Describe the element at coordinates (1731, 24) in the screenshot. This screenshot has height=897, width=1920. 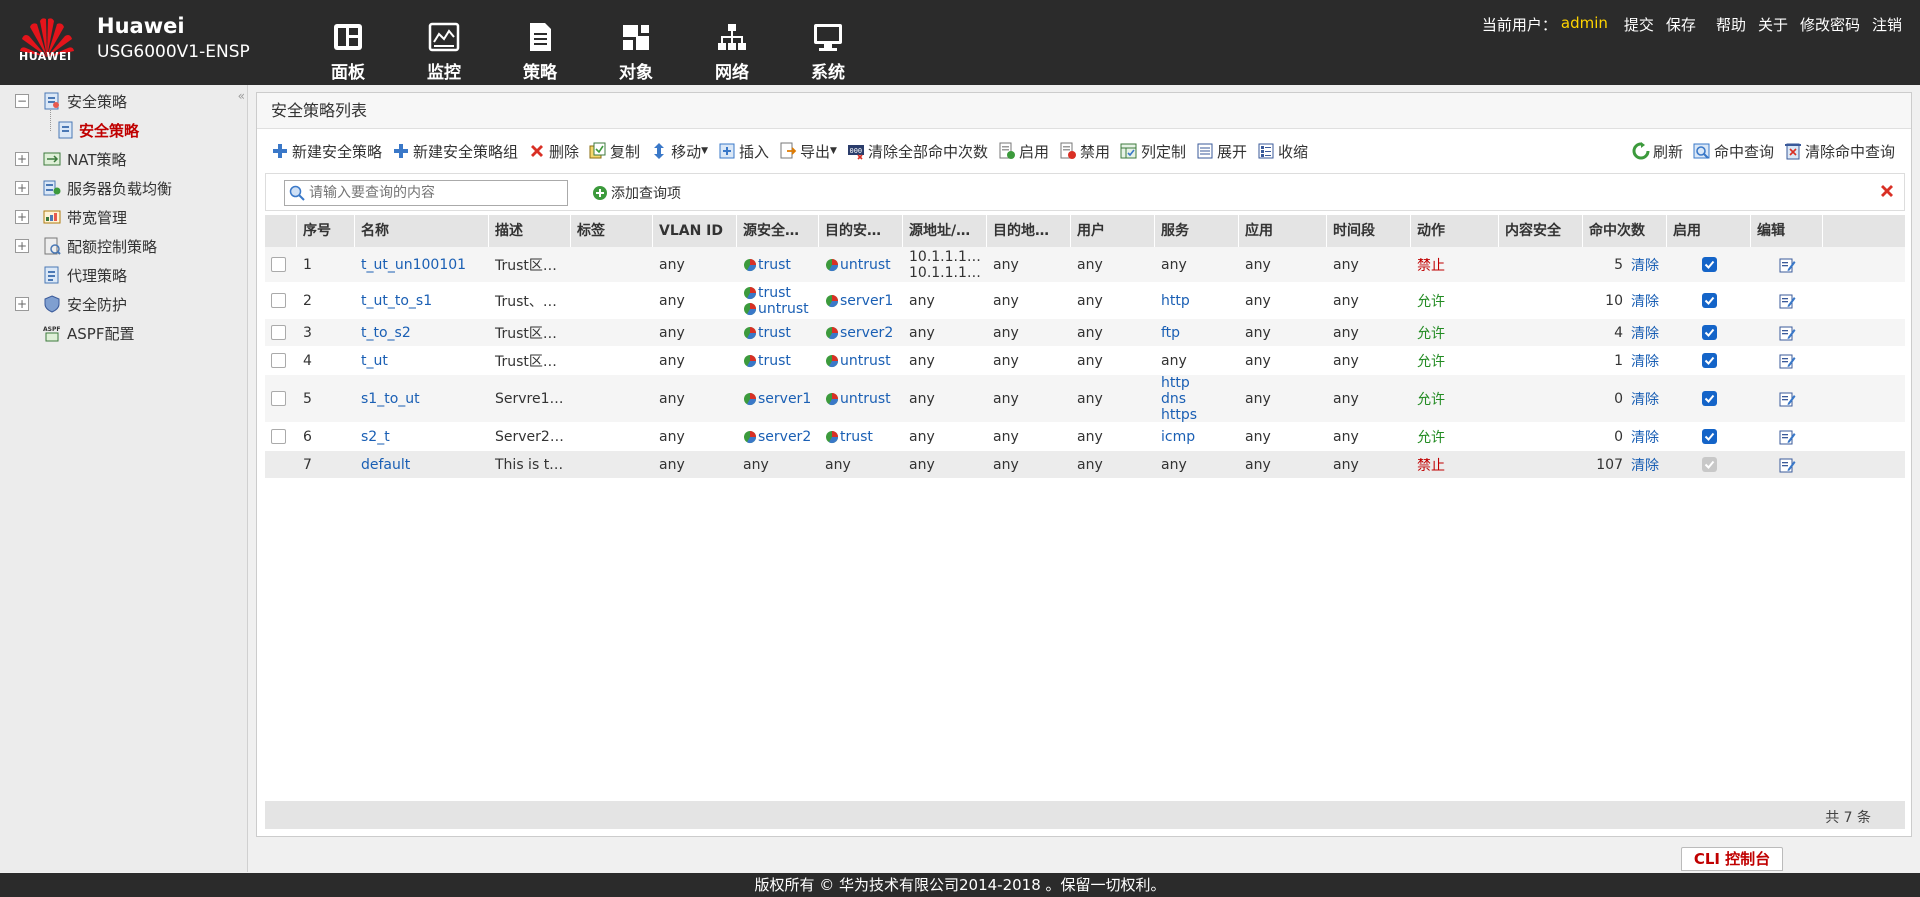
I see `help-link: 帮助` at that location.